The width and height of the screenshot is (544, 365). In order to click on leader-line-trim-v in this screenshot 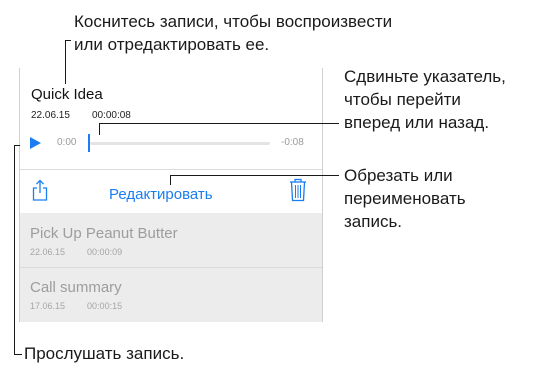, I will do `click(170, 180)`.